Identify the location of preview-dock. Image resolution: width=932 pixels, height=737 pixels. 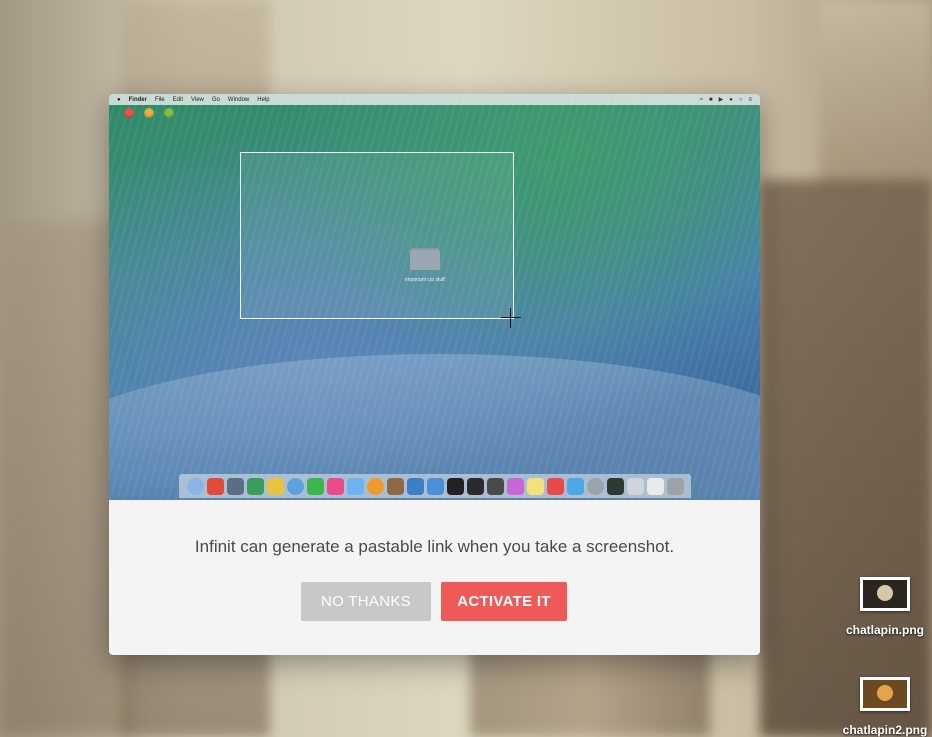
(435, 486).